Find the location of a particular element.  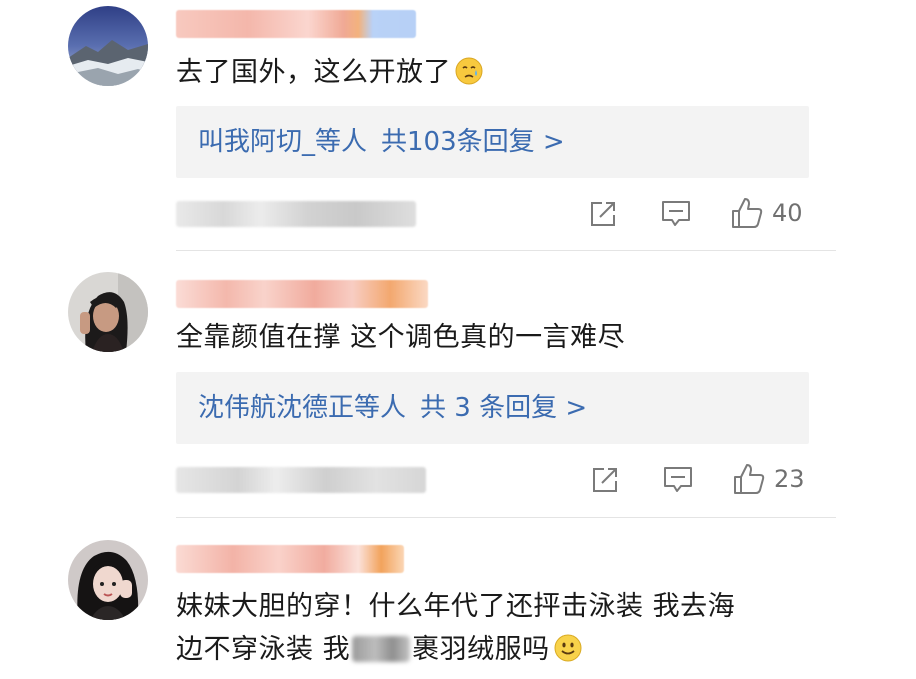

reply-count-link: 共 3 条回复 > is located at coordinates (503, 408).